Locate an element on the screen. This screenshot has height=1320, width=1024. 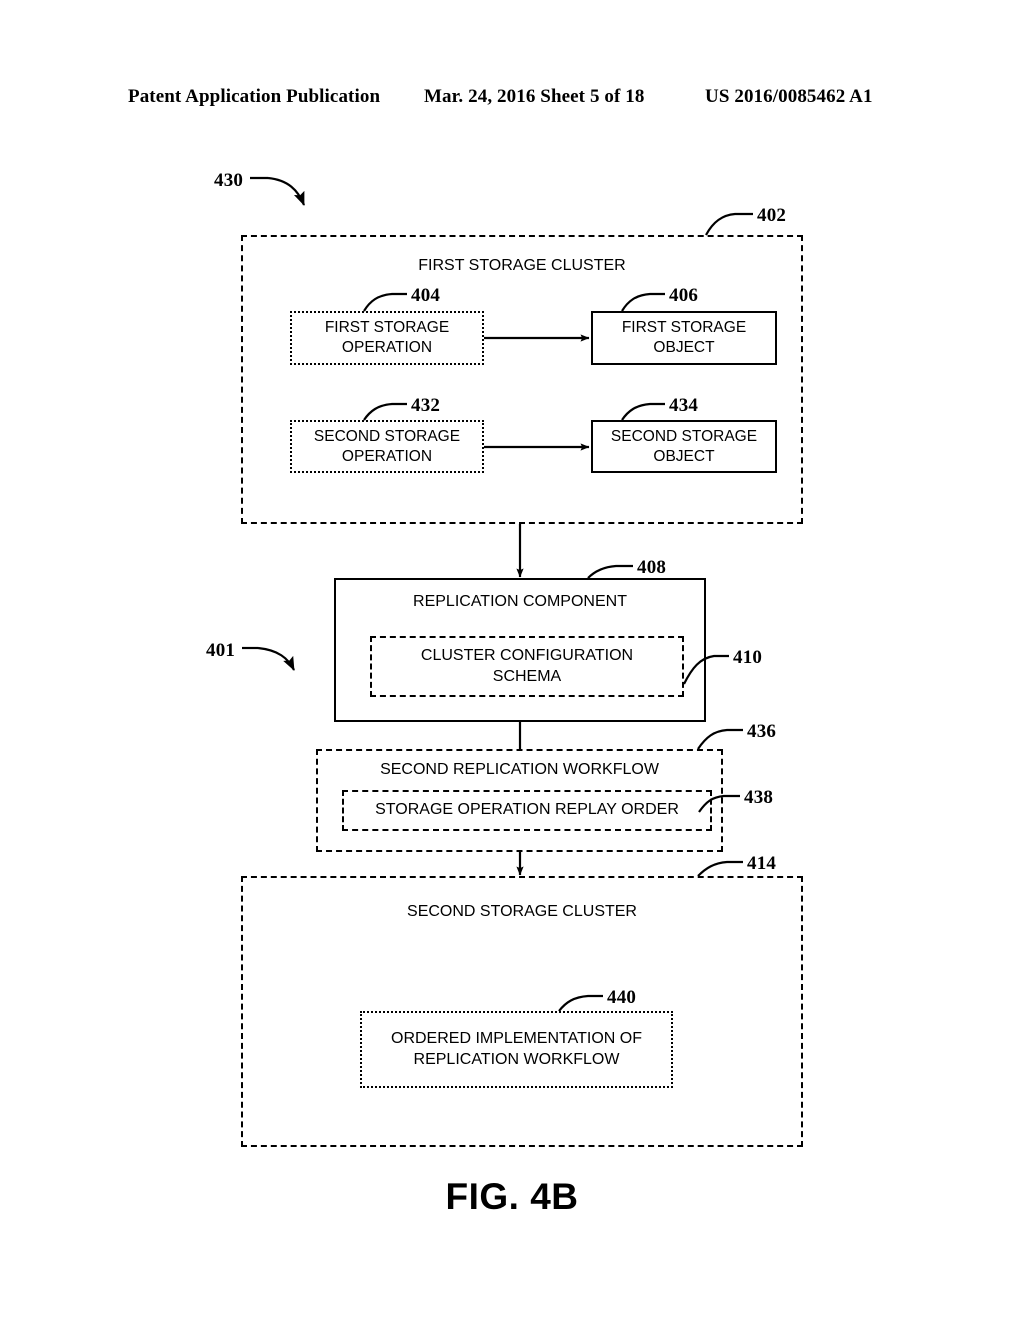
ref-numeral-404: 404 is located at coordinates (426, 295).